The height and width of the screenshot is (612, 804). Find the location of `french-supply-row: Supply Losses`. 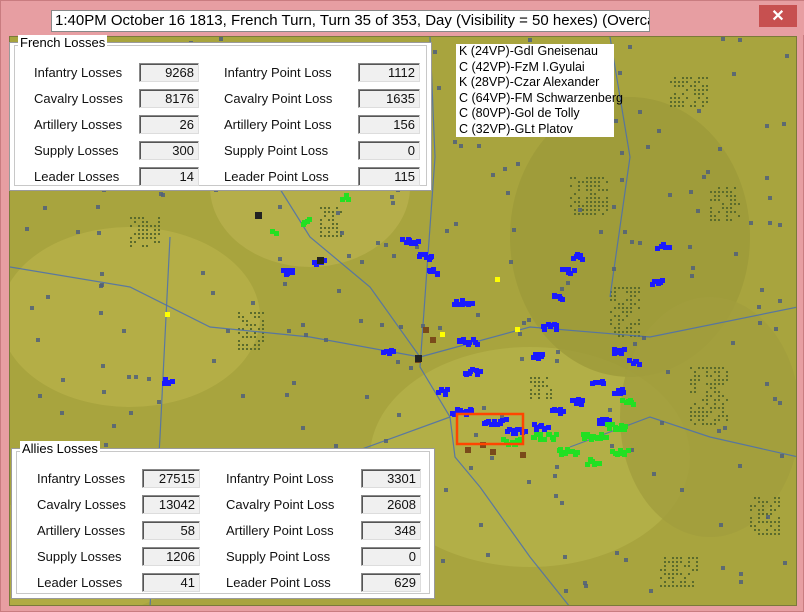

french-supply-row: Supply Losses is located at coordinates (76, 150).